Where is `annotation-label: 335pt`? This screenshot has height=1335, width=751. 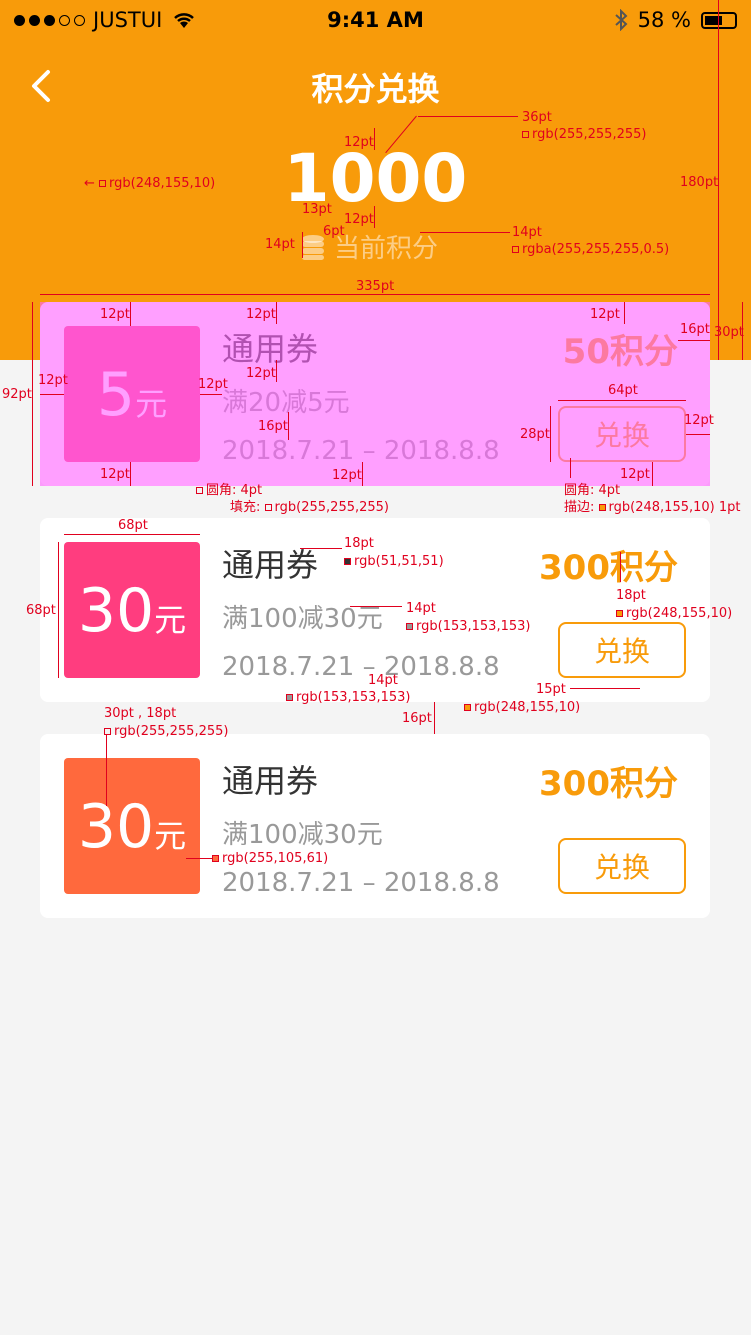 annotation-label: 335pt is located at coordinates (375, 286).